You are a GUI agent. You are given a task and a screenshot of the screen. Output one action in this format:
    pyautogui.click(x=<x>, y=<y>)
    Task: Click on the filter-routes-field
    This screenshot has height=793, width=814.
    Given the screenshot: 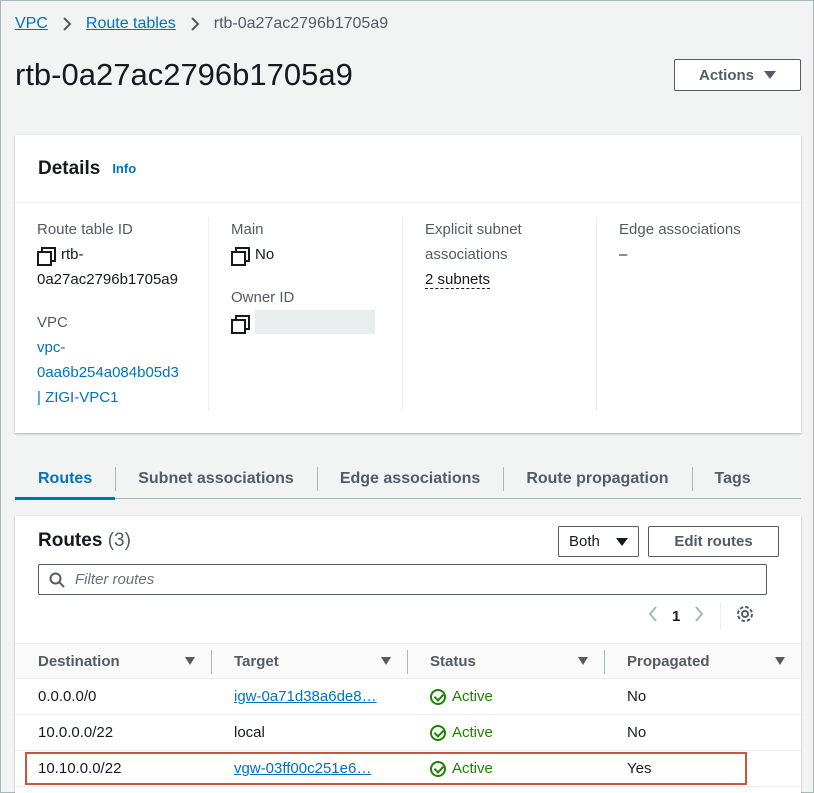 What is the action you would take?
    pyautogui.click(x=402, y=579)
    